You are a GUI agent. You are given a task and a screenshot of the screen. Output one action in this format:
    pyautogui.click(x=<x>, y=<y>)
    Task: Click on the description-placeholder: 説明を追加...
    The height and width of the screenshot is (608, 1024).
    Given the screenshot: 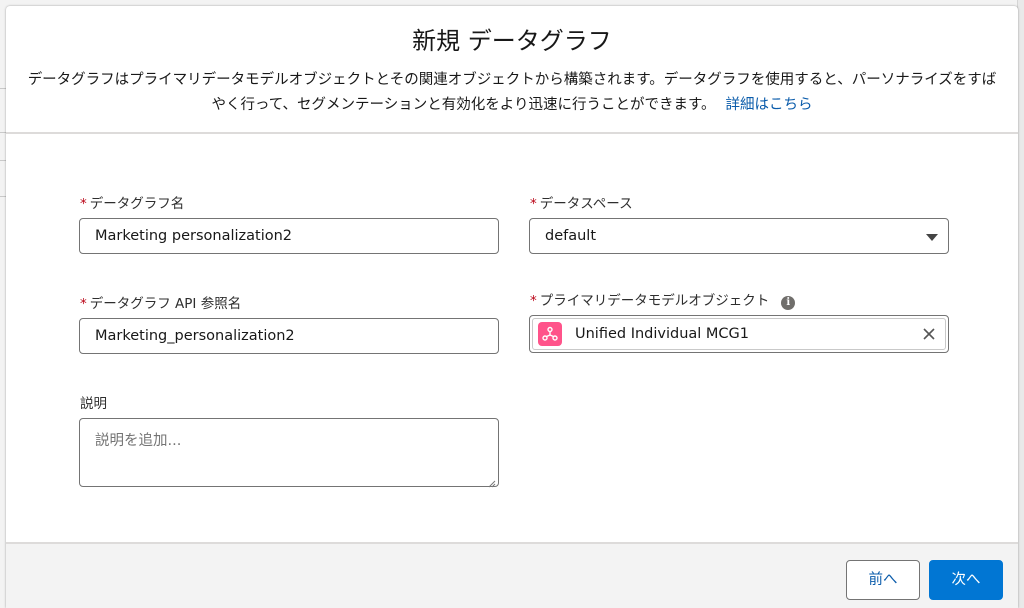 What is the action you would take?
    pyautogui.click(x=138, y=441)
    